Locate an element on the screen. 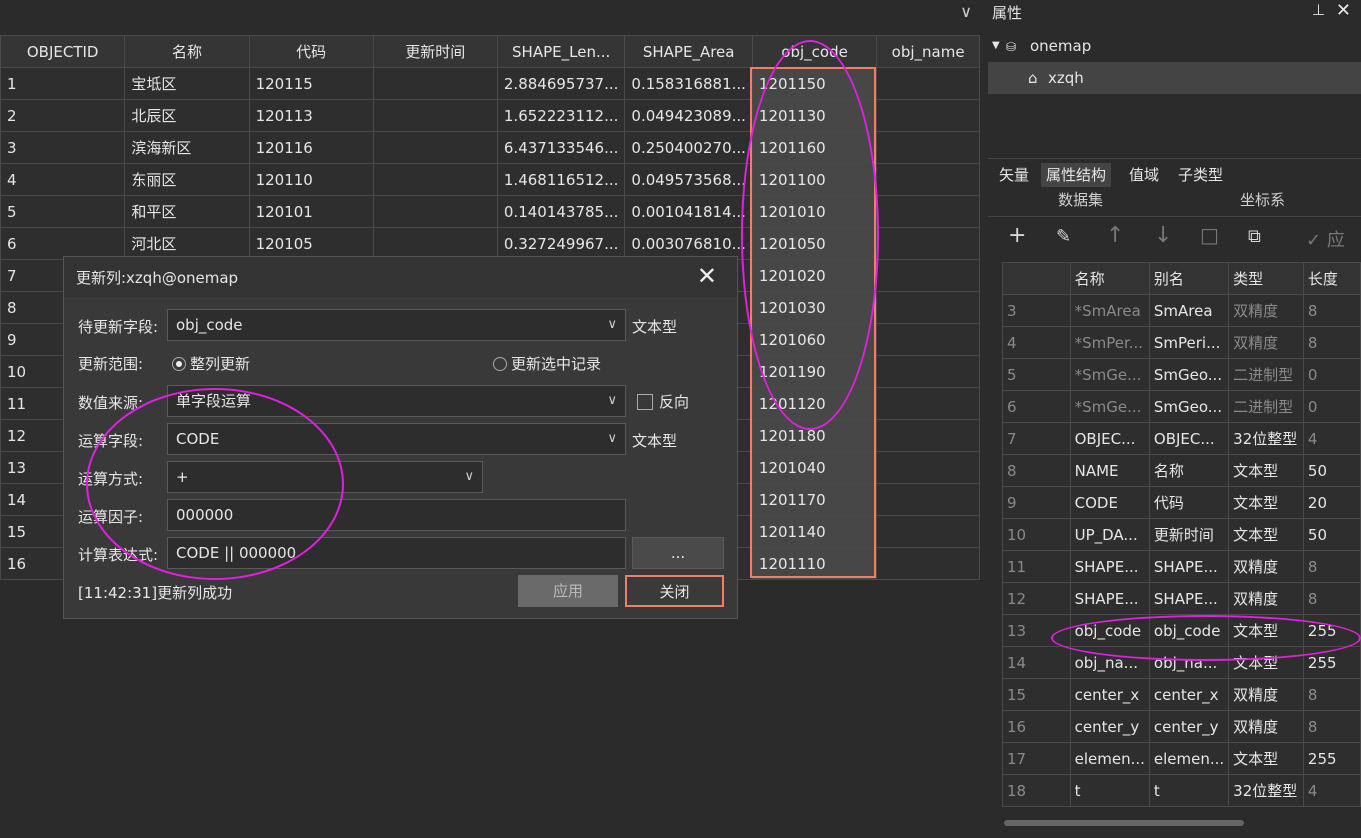 The height and width of the screenshot is (838, 1361). tab-dataset: 数据集 is located at coordinates (1080, 199).